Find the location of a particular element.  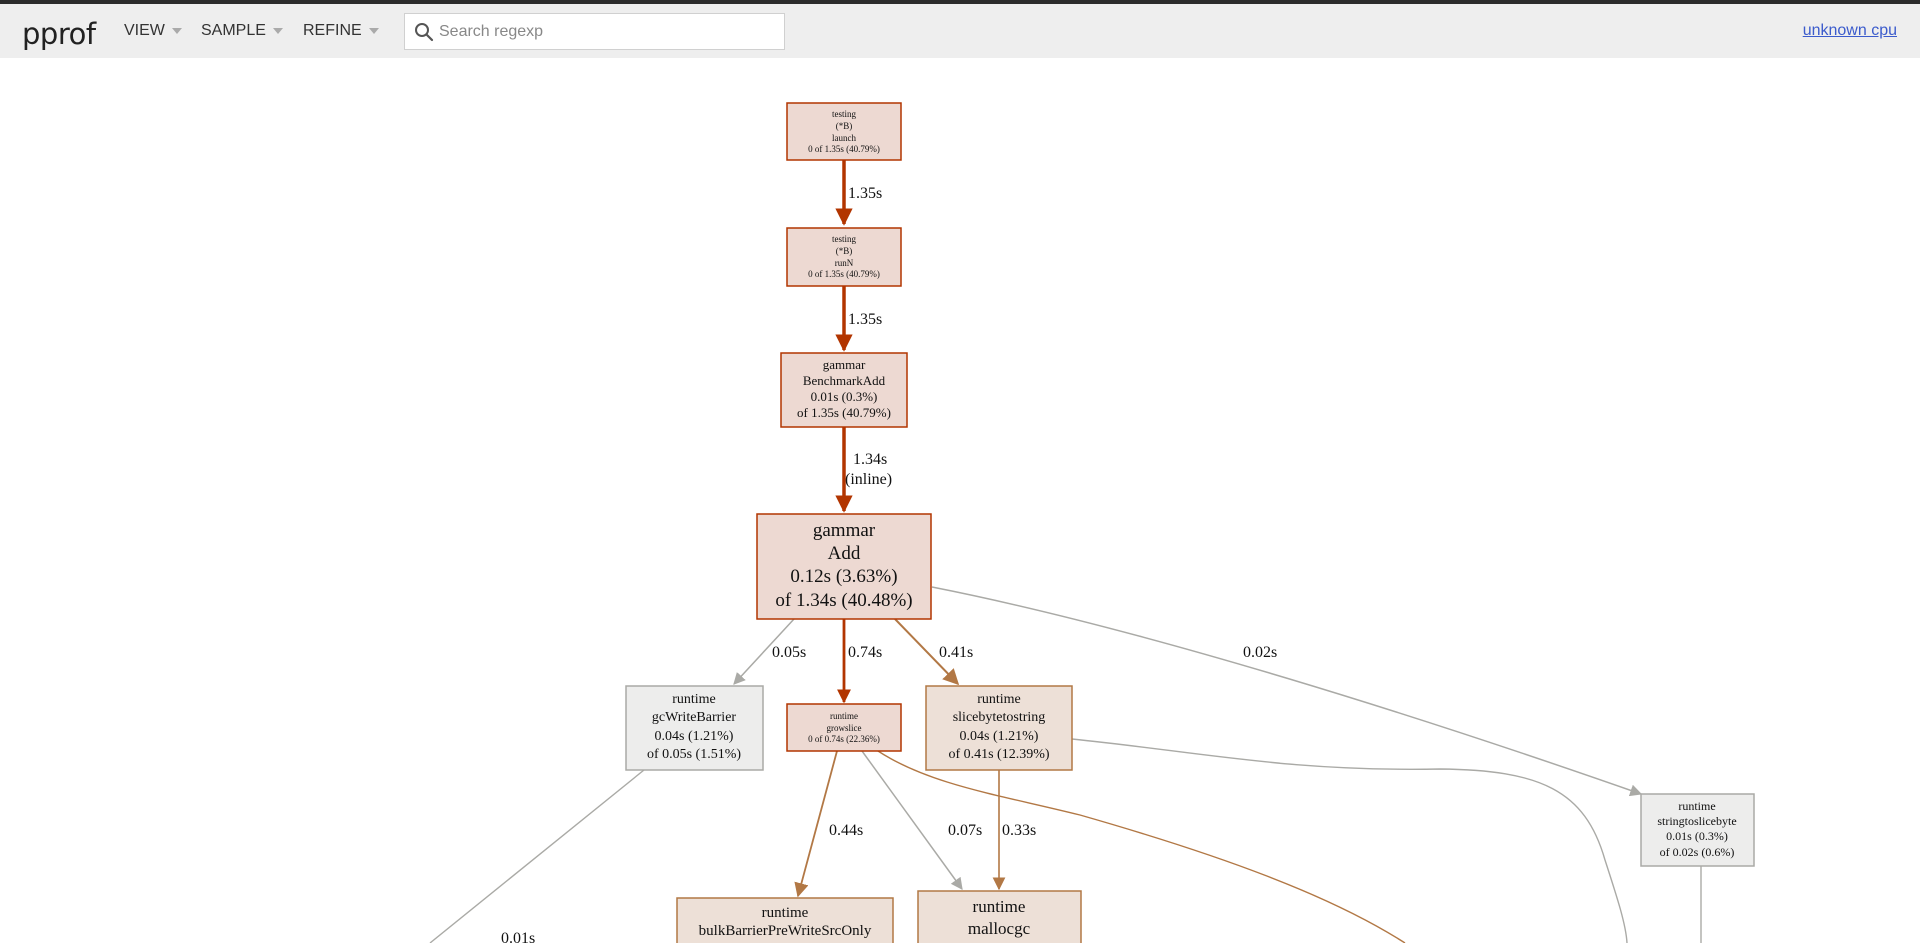

edge-label: 0.74s is located at coordinates (865, 652).